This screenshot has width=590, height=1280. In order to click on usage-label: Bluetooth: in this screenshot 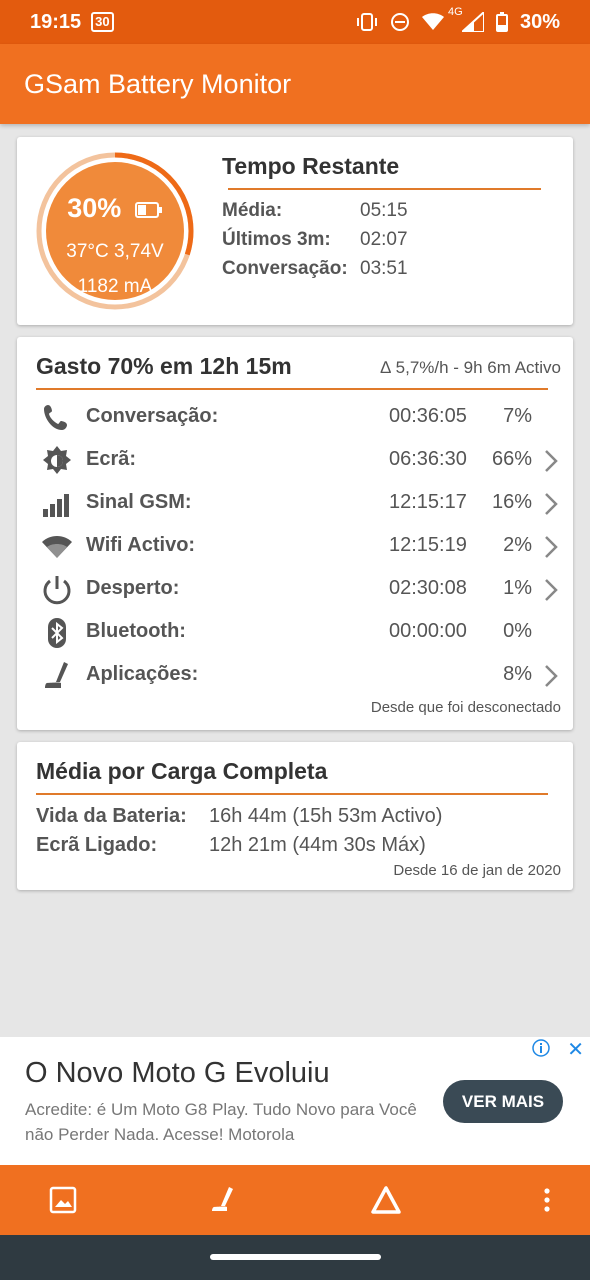, I will do `click(136, 631)`.